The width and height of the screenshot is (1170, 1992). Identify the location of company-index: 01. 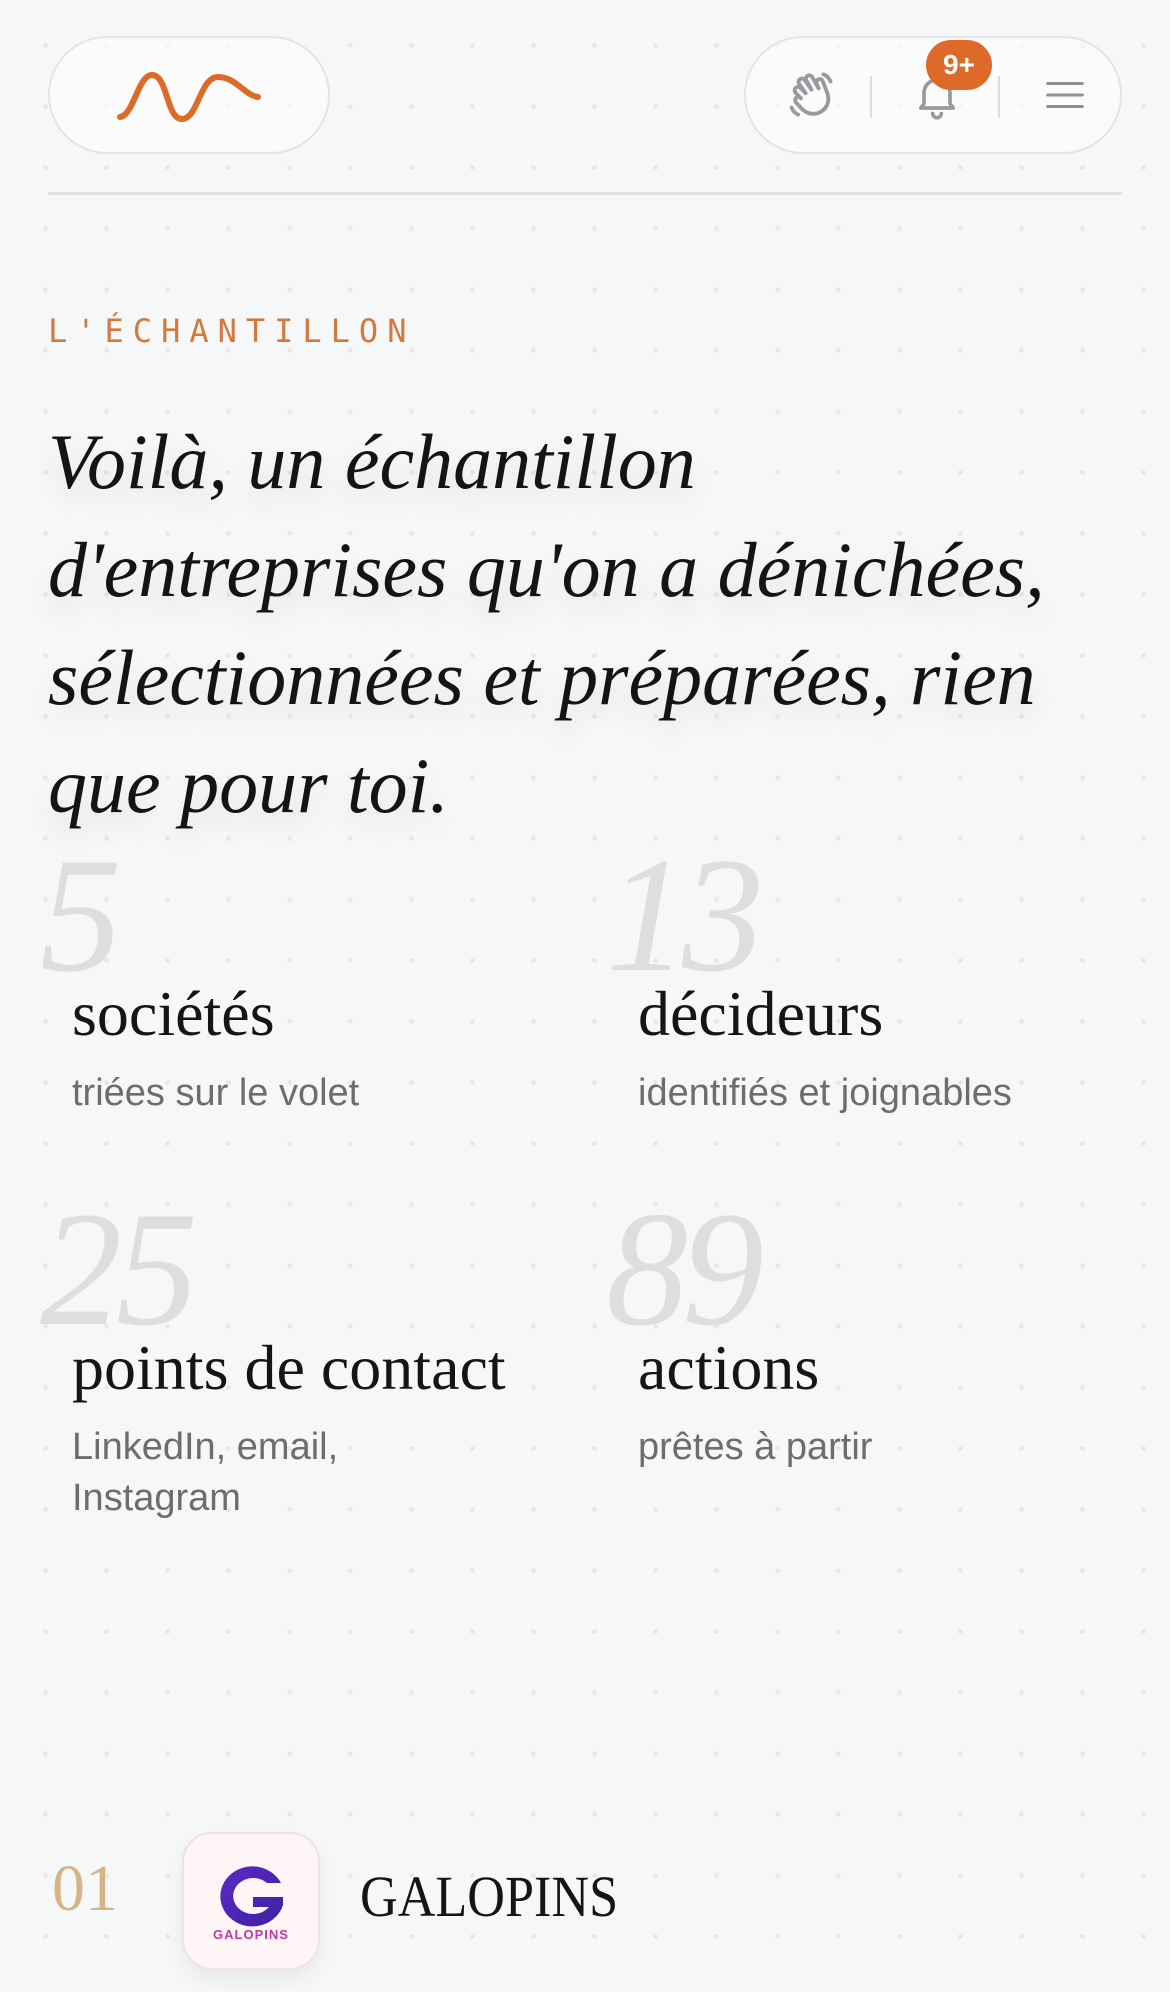
(85, 1888).